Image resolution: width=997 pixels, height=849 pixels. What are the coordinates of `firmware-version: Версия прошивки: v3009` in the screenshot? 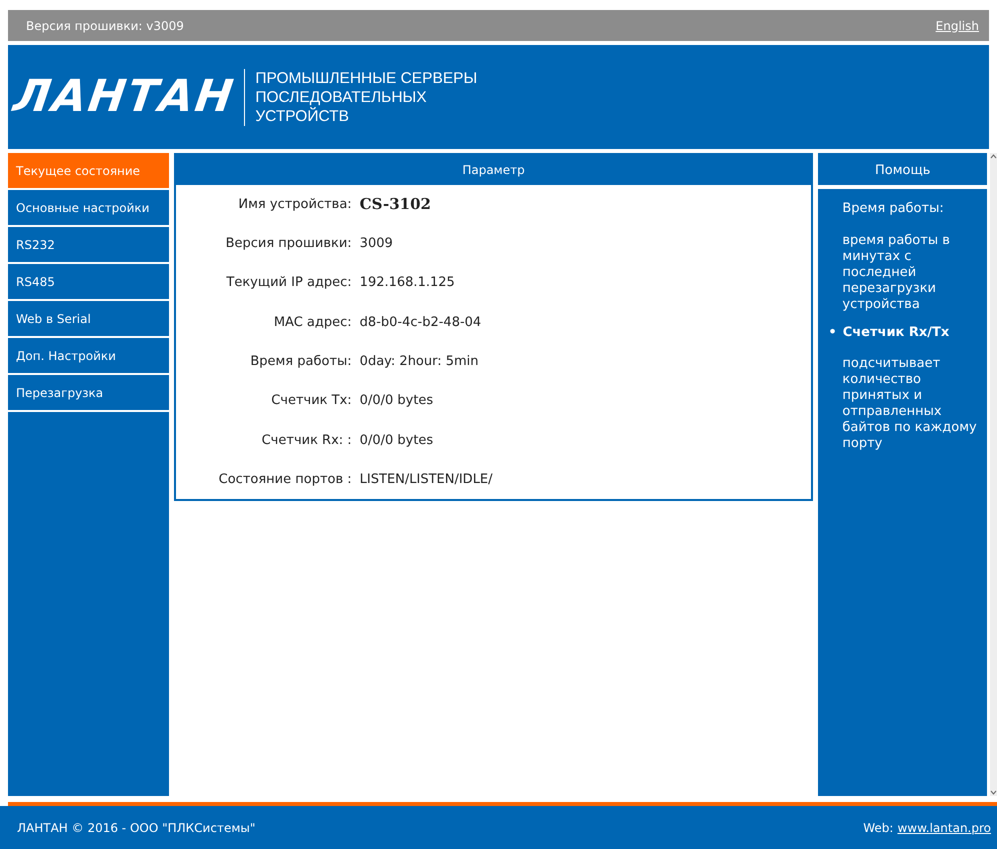 It's located at (105, 26).